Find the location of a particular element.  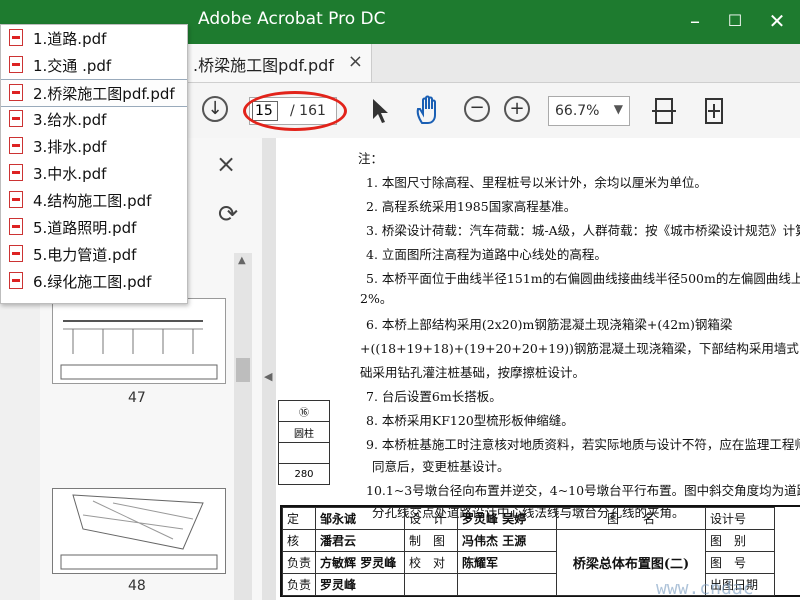

window-title: Adobe Acrobat Pro DC is located at coordinates (292, 19).